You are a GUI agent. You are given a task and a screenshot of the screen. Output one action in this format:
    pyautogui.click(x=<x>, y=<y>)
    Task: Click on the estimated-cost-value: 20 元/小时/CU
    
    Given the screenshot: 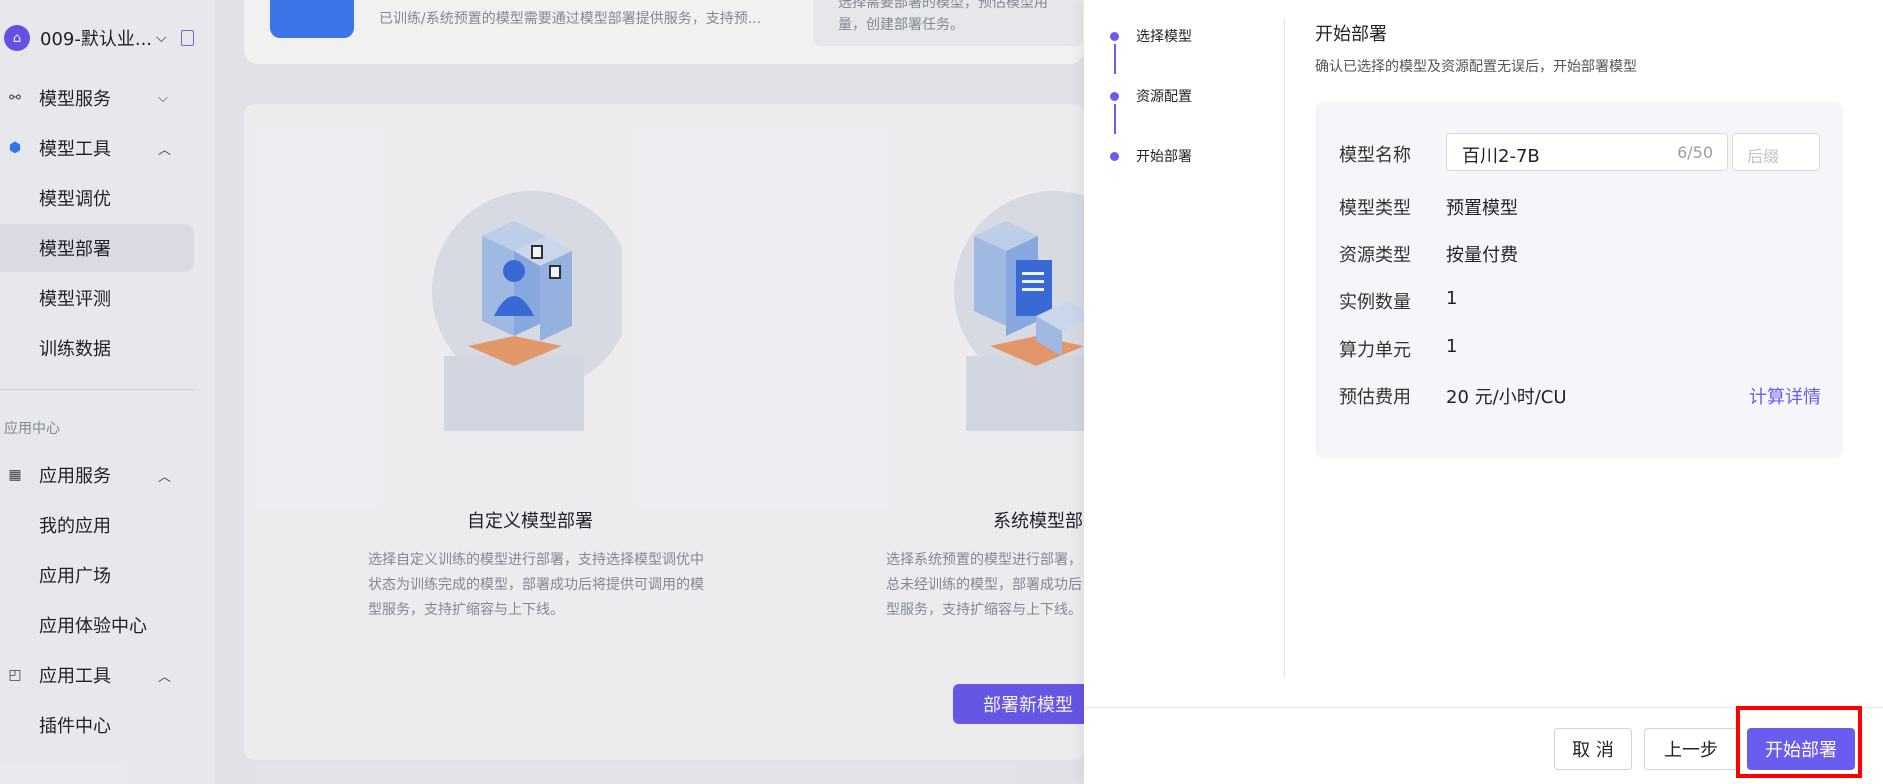 What is the action you would take?
    pyautogui.click(x=1506, y=397)
    